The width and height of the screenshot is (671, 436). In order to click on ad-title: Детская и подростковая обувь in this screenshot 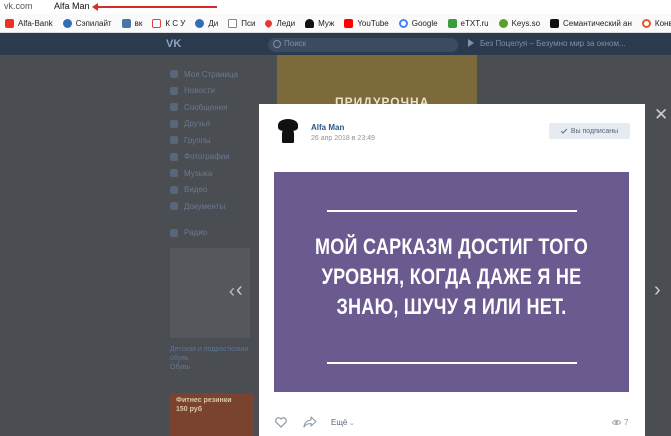, I will do `click(215, 354)`.